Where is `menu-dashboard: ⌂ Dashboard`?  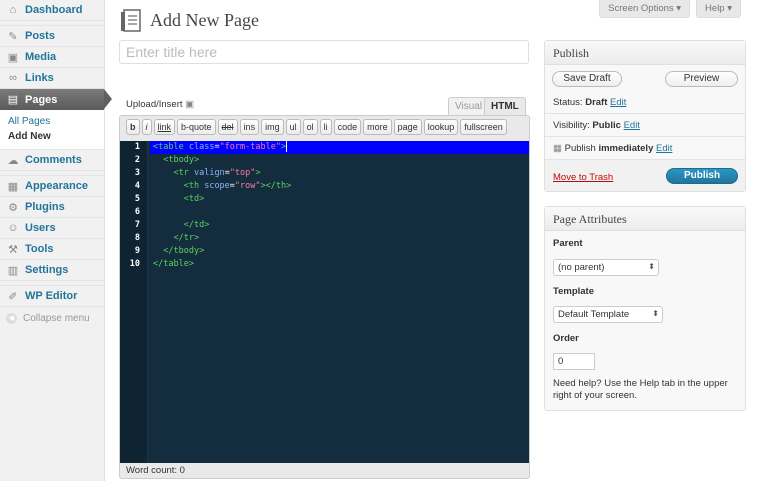 menu-dashboard: ⌂ Dashboard is located at coordinates (52, 10).